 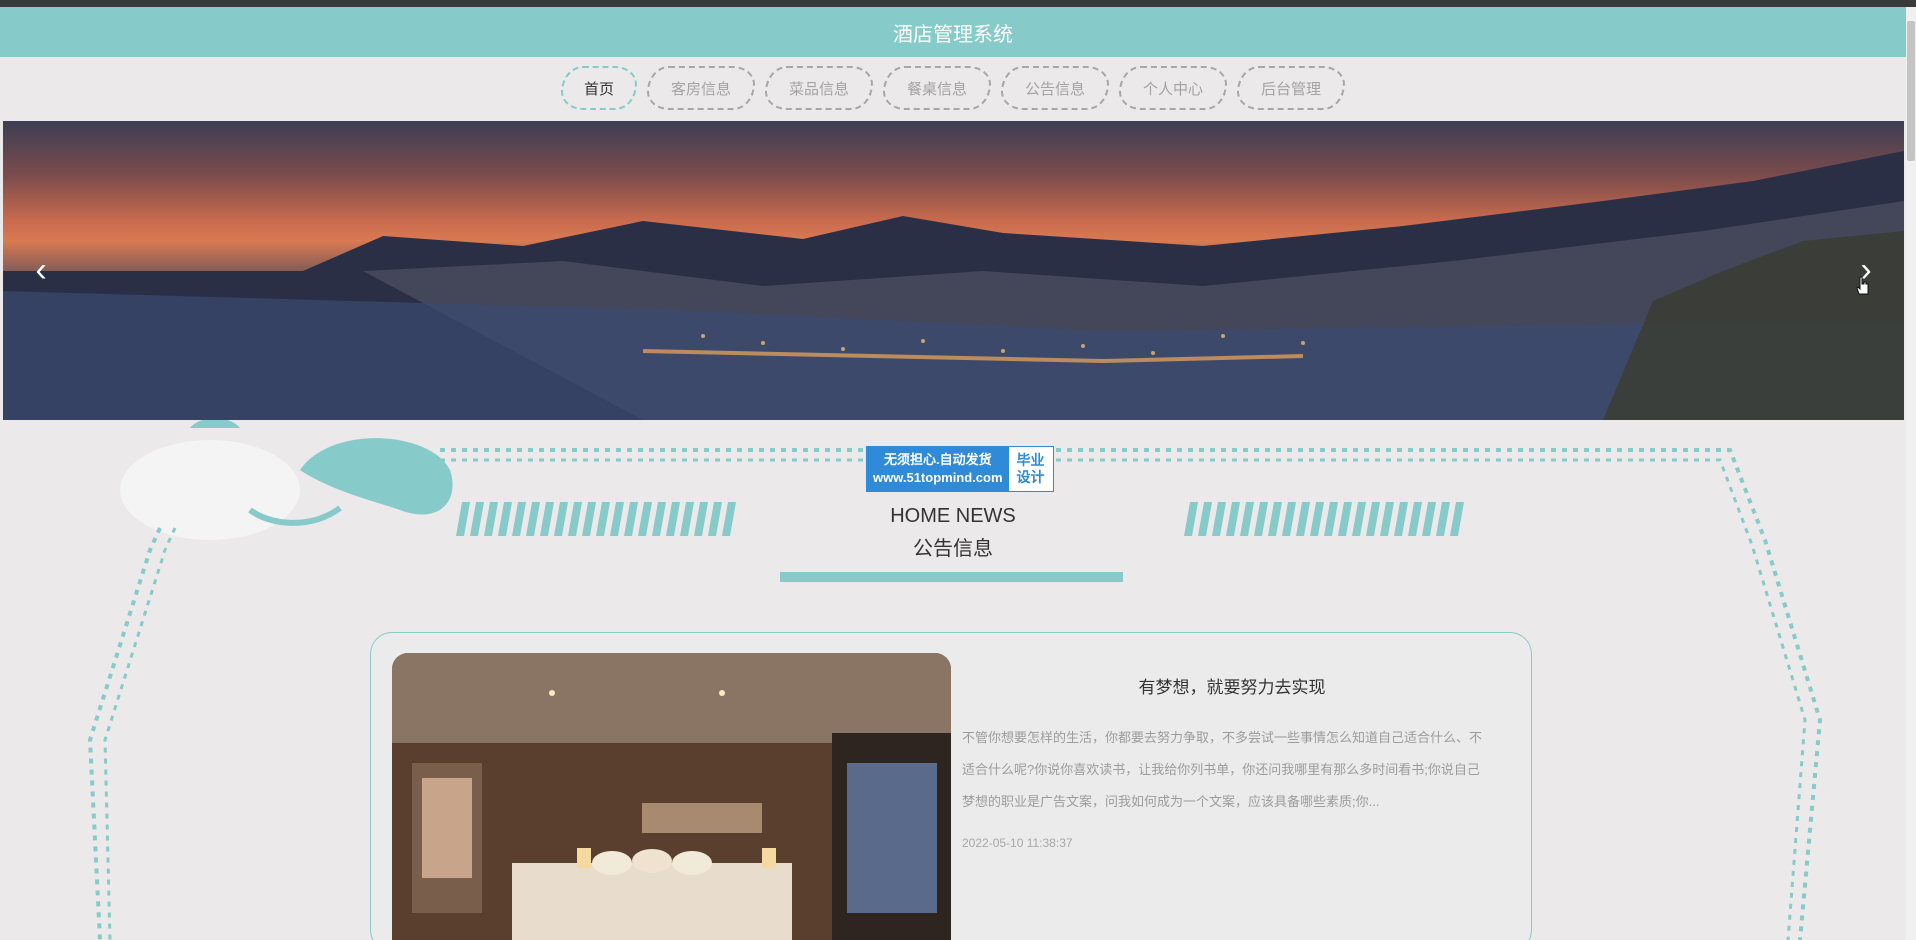 What do you see at coordinates (1030, 460) in the screenshot?
I see `watermark-right1: 毕业` at bounding box center [1030, 460].